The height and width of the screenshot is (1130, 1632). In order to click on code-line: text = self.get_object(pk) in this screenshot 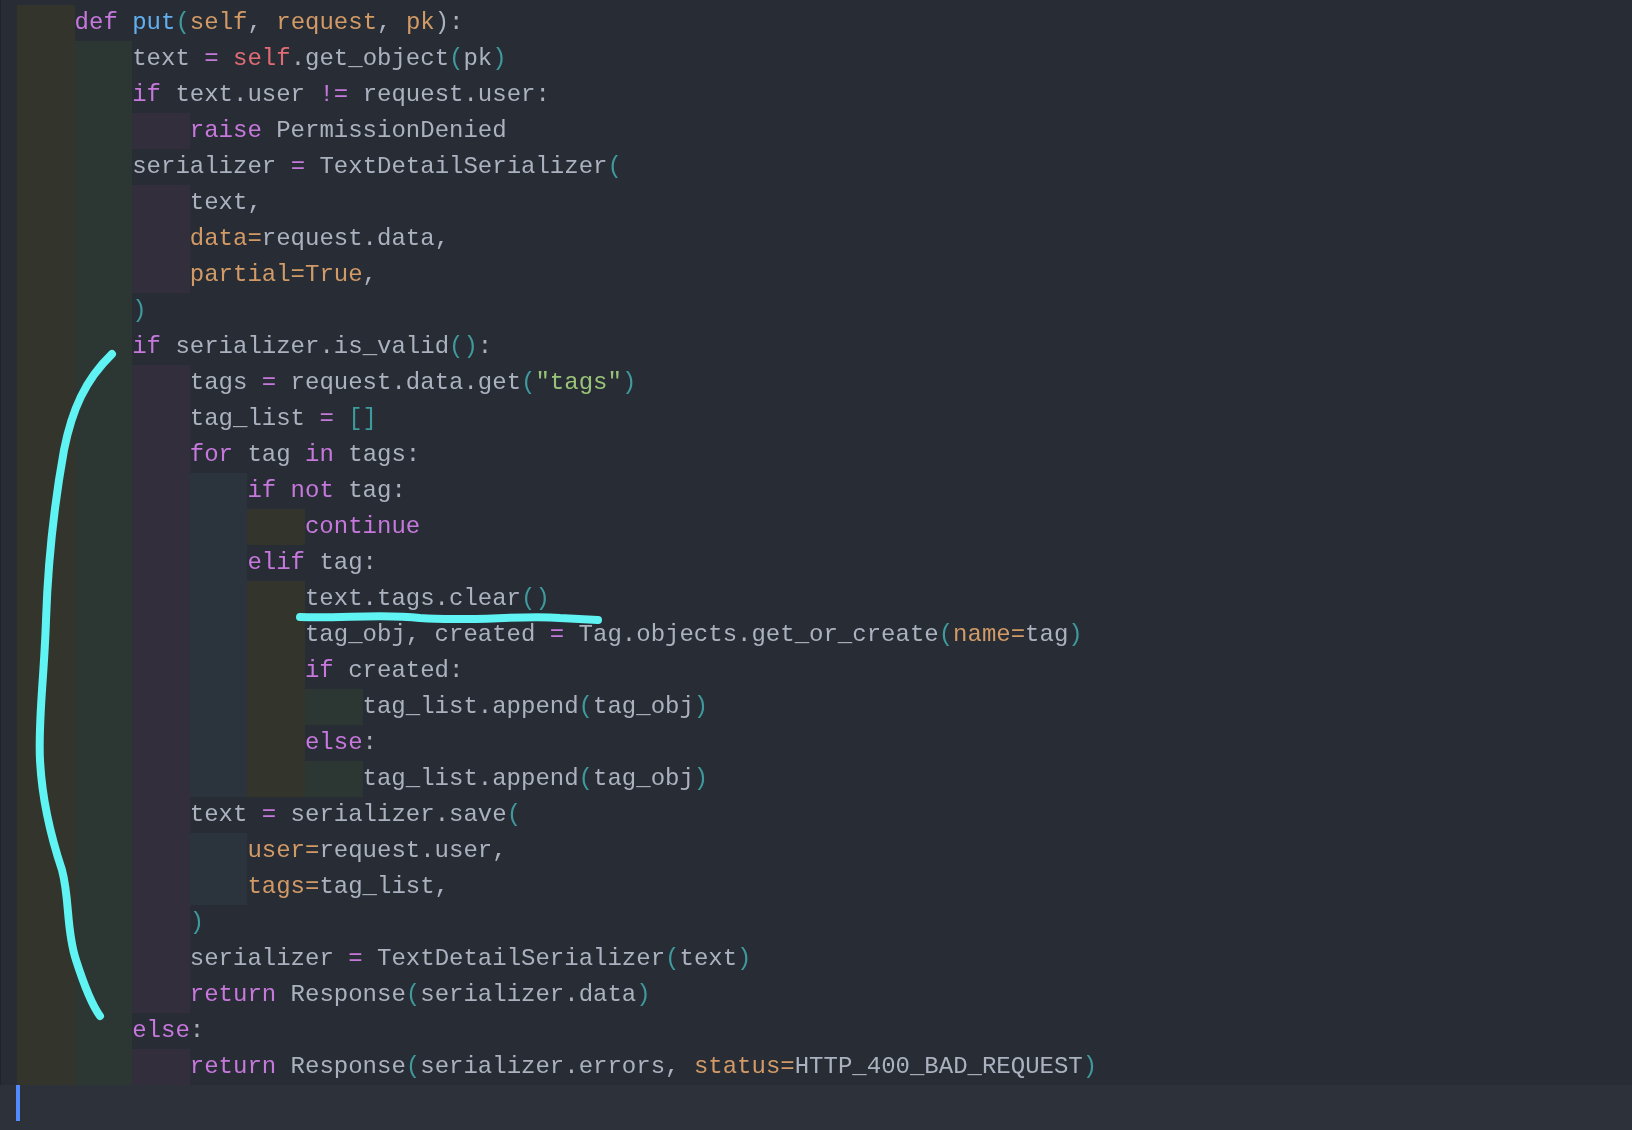, I will do `click(319, 59)`.